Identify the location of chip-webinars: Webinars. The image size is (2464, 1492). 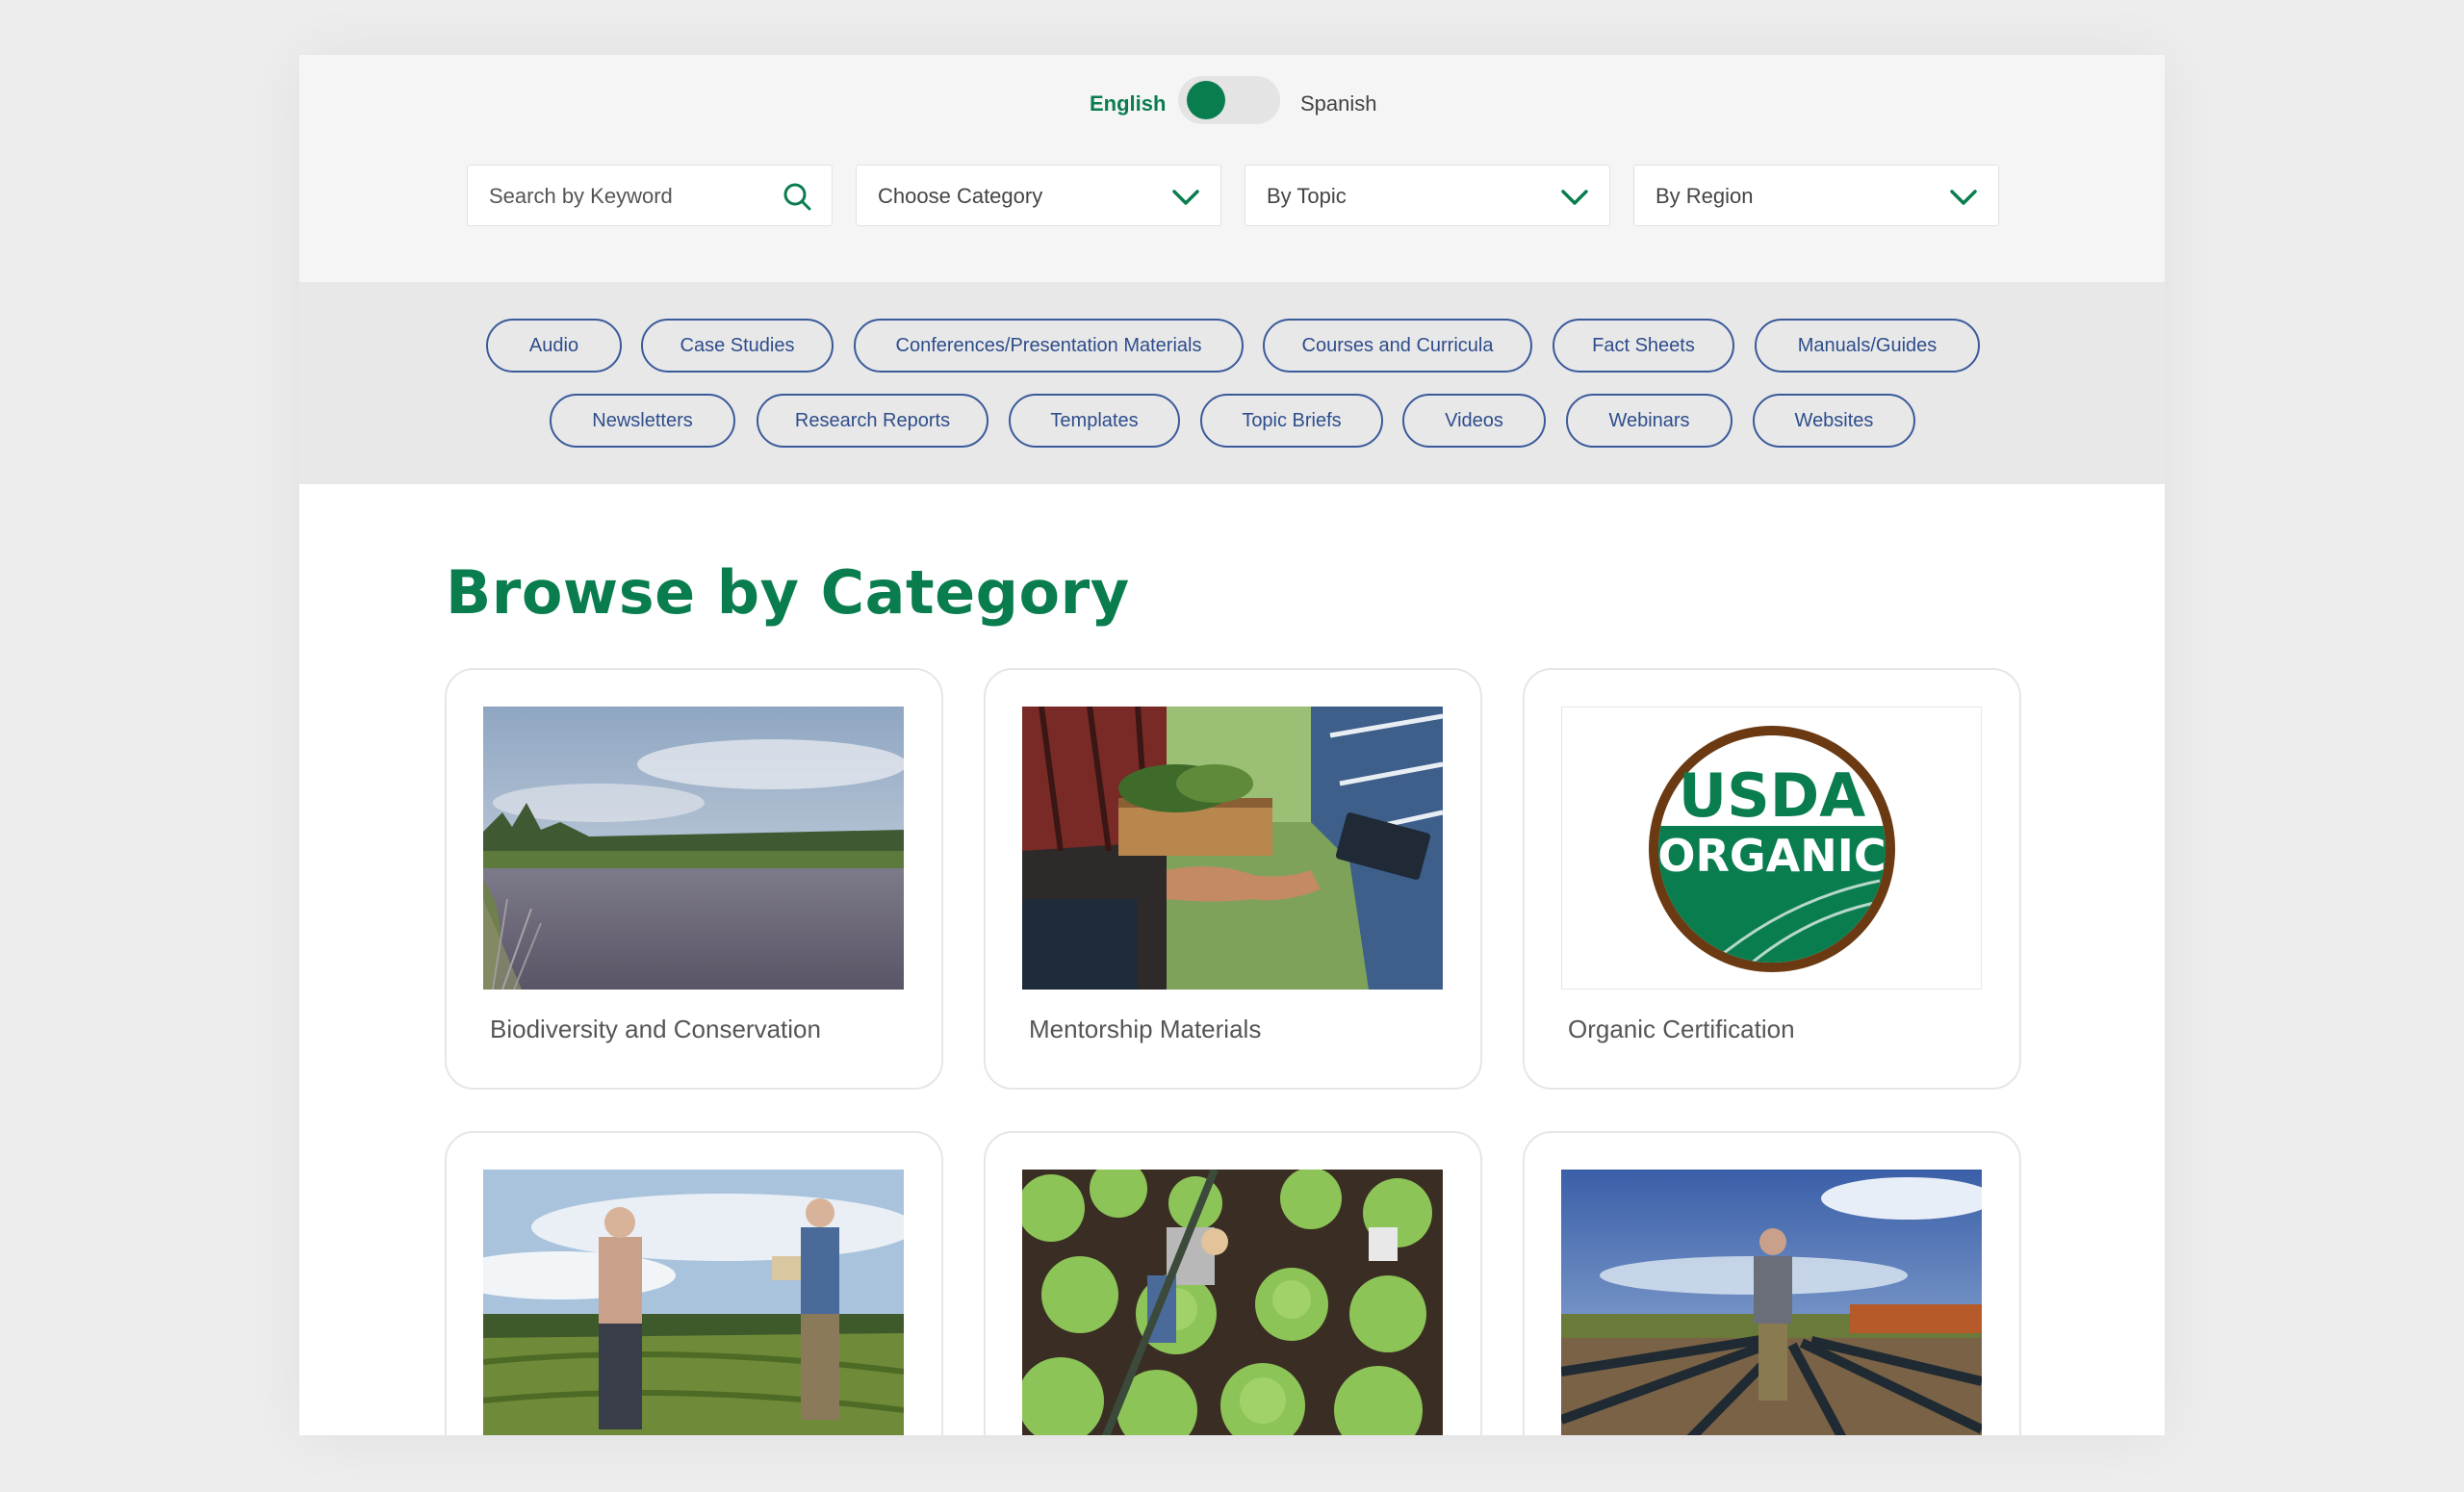
(1649, 421).